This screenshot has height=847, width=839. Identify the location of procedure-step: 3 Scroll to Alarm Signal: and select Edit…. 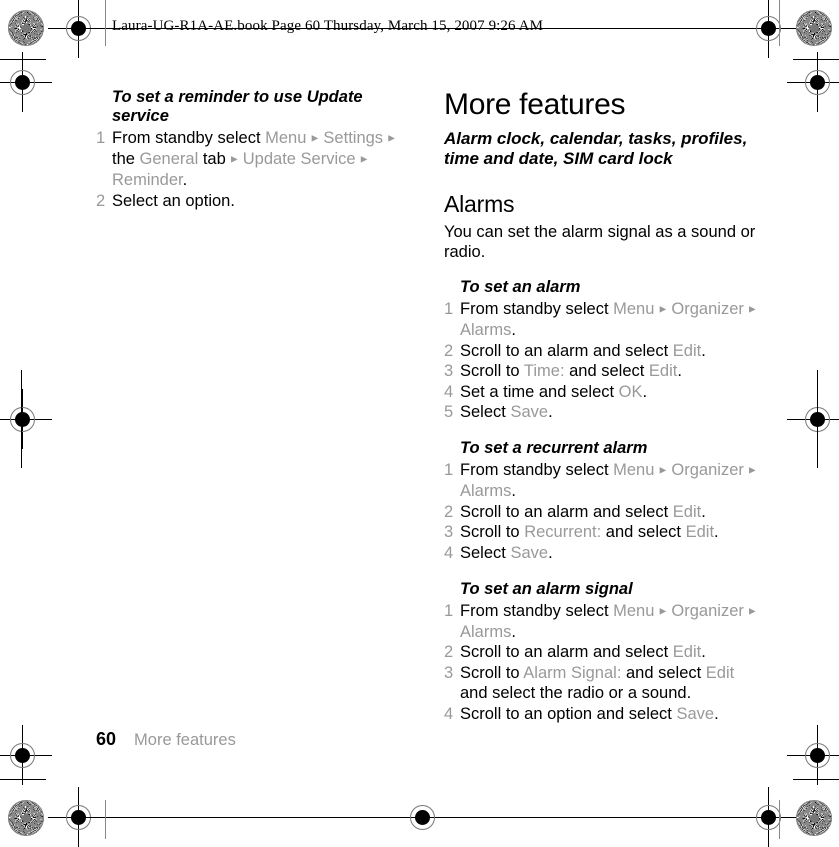
(604, 683).